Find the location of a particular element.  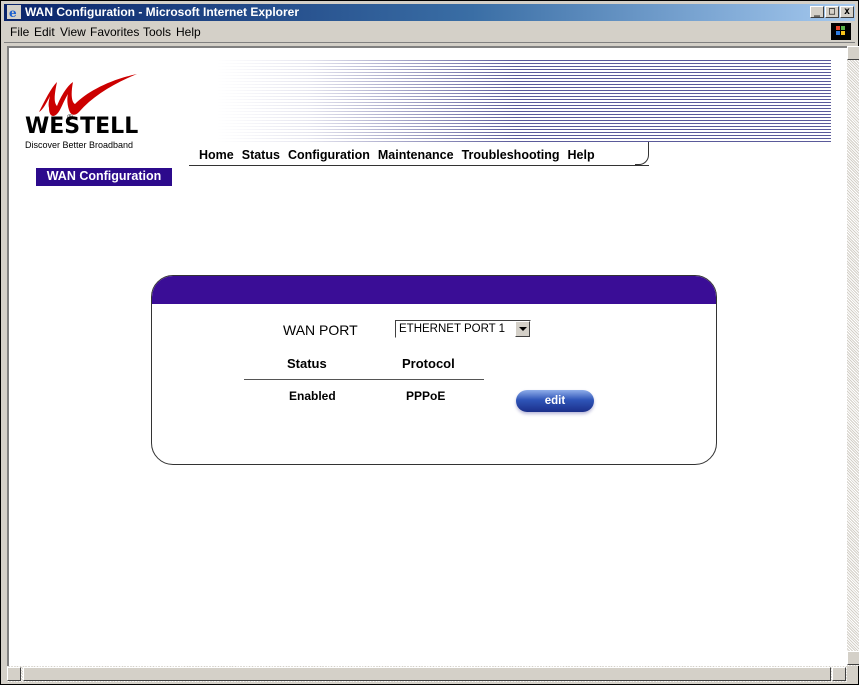

scroll-down-arrow is located at coordinates (853, 658).